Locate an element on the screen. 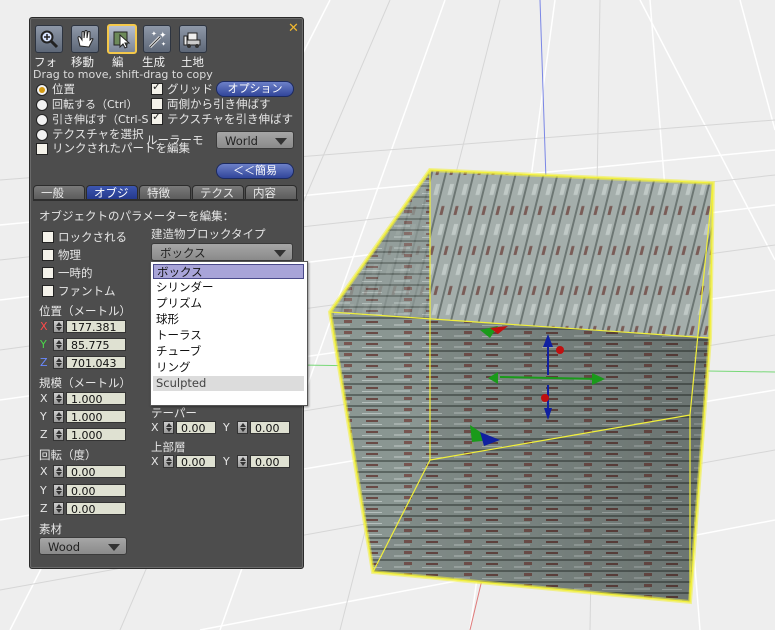 The height and width of the screenshot is (630, 775). simple-view-button: ＜＜簡易 is located at coordinates (255, 171).